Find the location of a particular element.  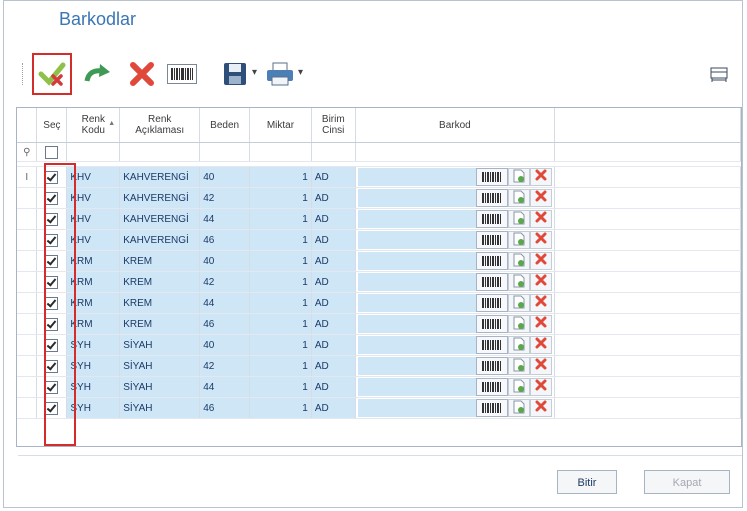

select-all-checkbox is located at coordinates (52, 152).